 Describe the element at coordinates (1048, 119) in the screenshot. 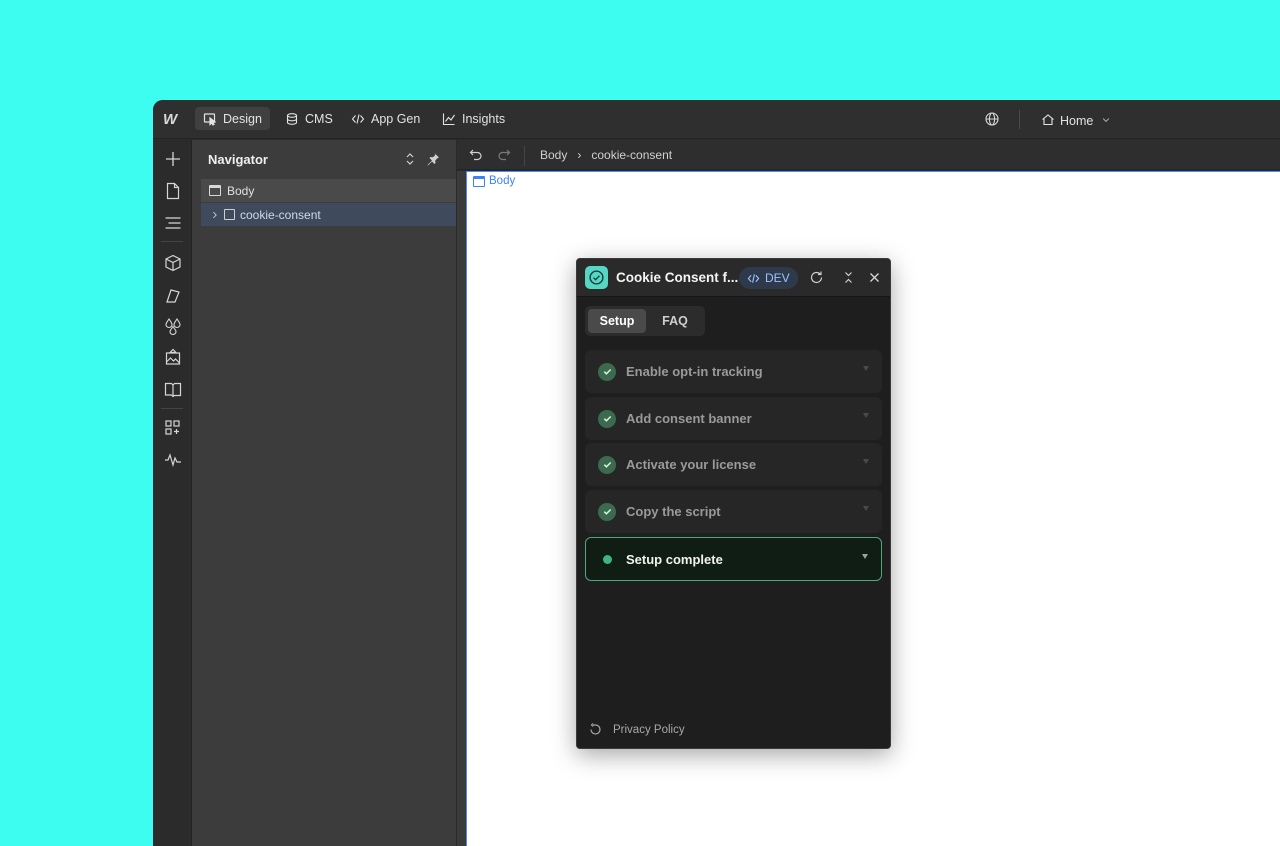

I see `home-icon` at that location.